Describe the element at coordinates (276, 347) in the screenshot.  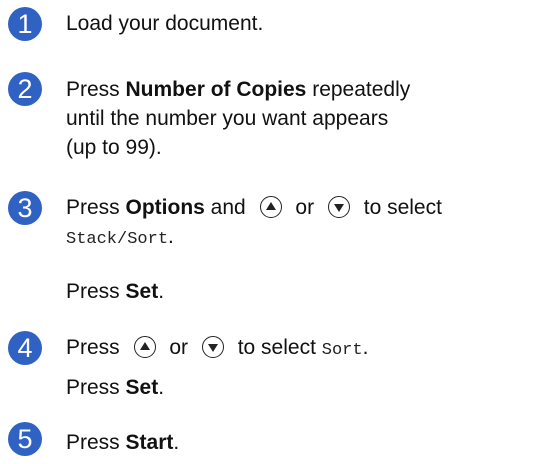
I see `step-4-to-select: to select` at that location.